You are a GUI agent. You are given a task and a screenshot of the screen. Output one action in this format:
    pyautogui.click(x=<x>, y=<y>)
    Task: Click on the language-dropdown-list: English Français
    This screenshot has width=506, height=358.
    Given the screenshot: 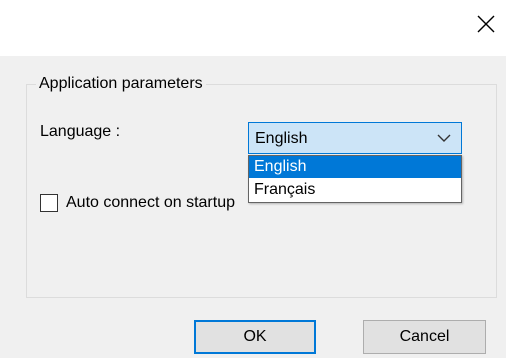 What is the action you would take?
    pyautogui.click(x=355, y=179)
    